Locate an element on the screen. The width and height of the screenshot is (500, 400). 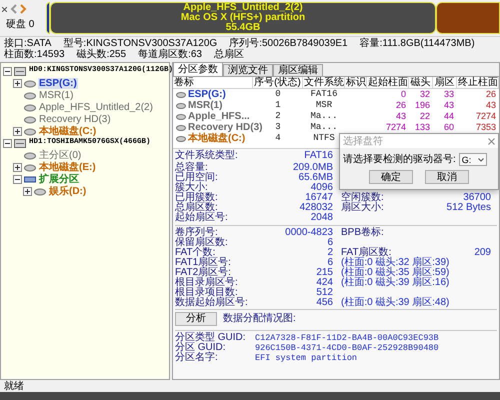
info-value: 4096 is located at coordinates (321, 188).